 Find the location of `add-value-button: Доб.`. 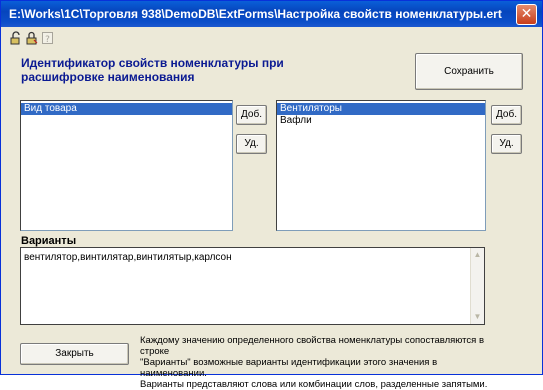

add-value-button: Доб. is located at coordinates (506, 115).